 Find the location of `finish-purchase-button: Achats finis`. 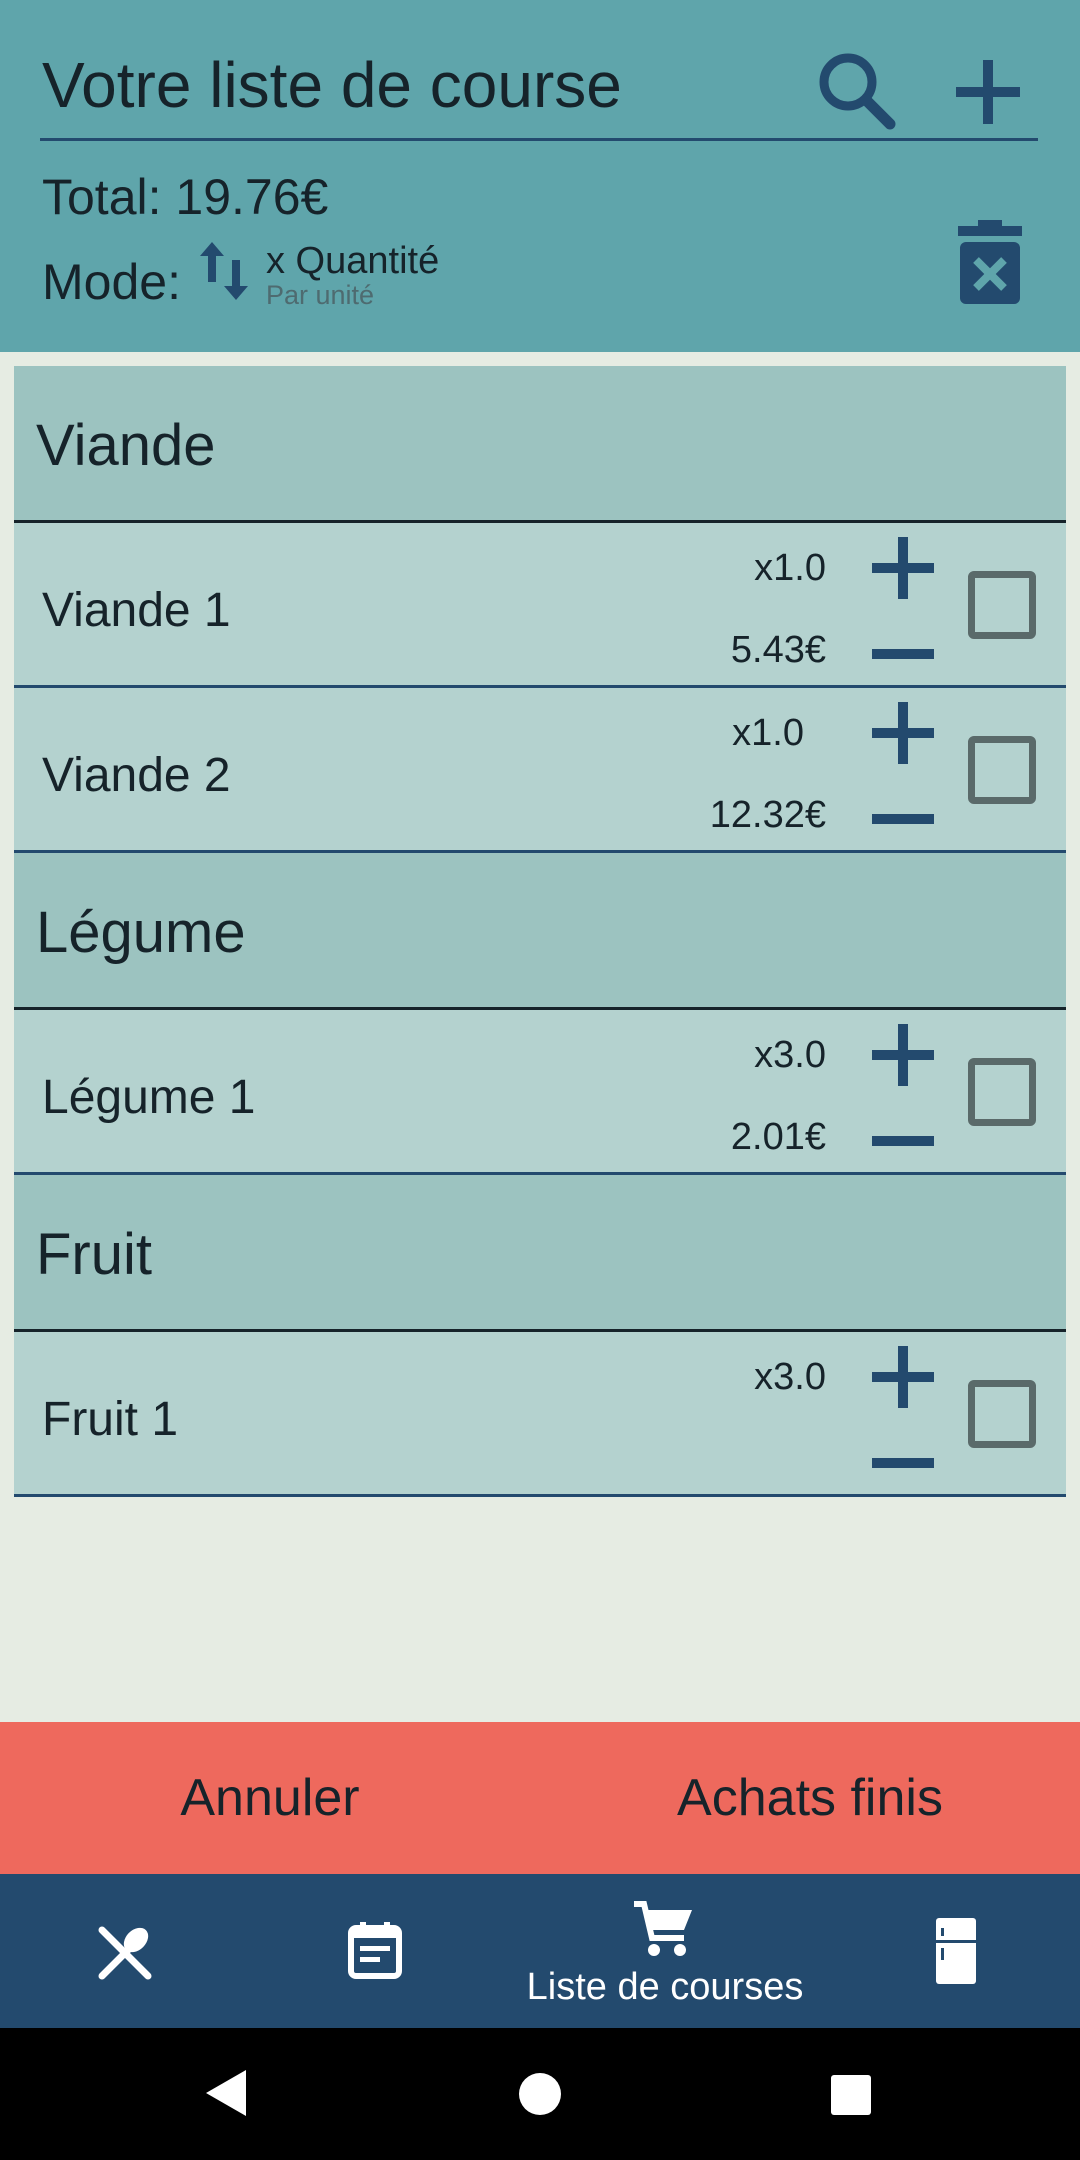

finish-purchase-button: Achats finis is located at coordinates (810, 1798).